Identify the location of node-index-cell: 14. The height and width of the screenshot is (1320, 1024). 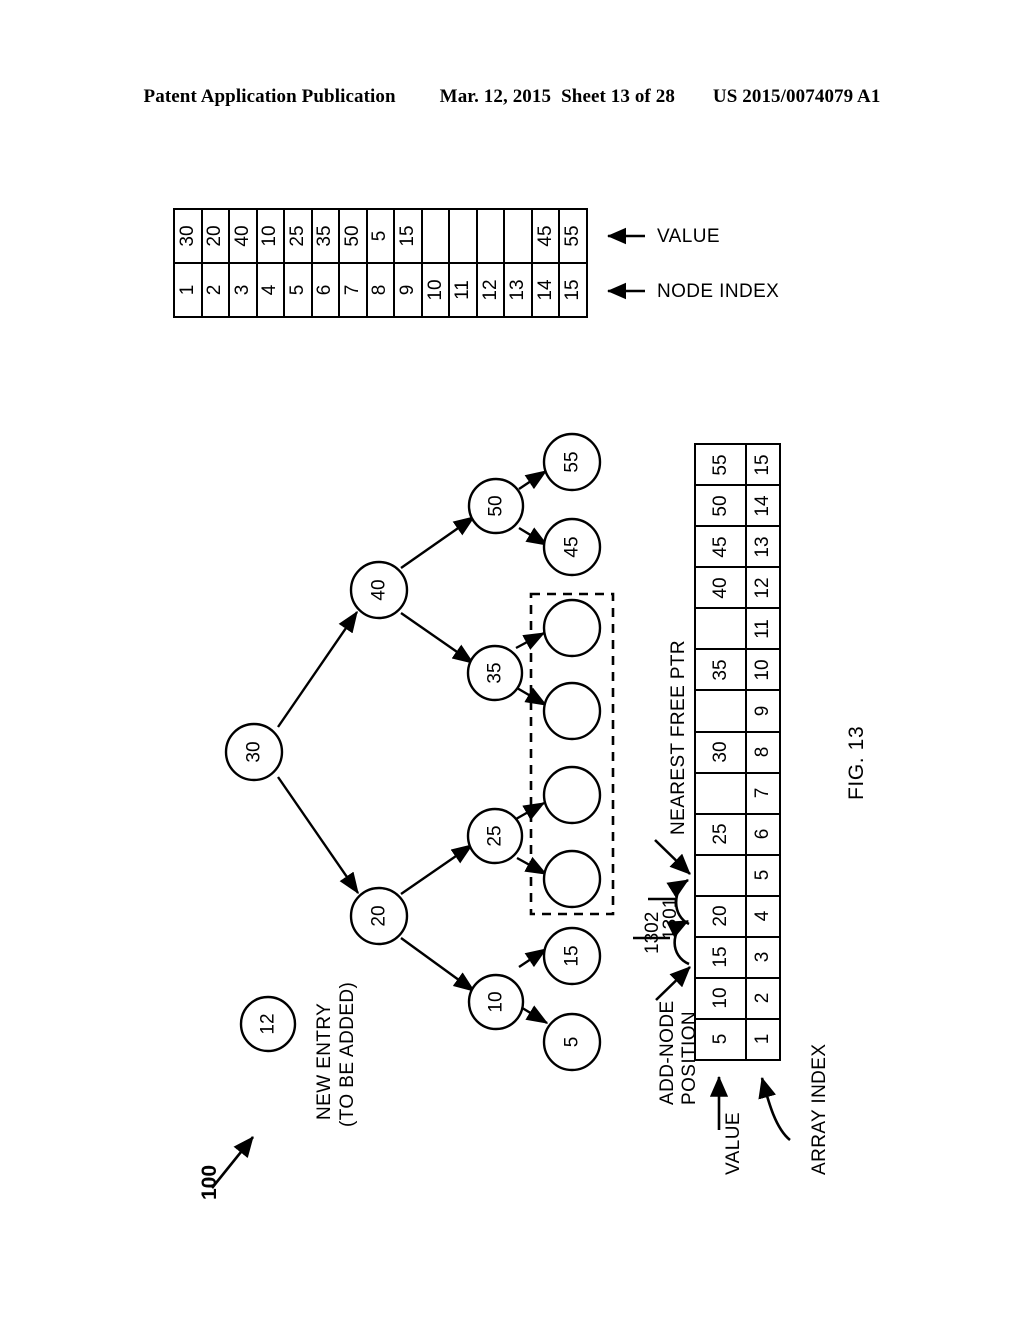
(545, 290).